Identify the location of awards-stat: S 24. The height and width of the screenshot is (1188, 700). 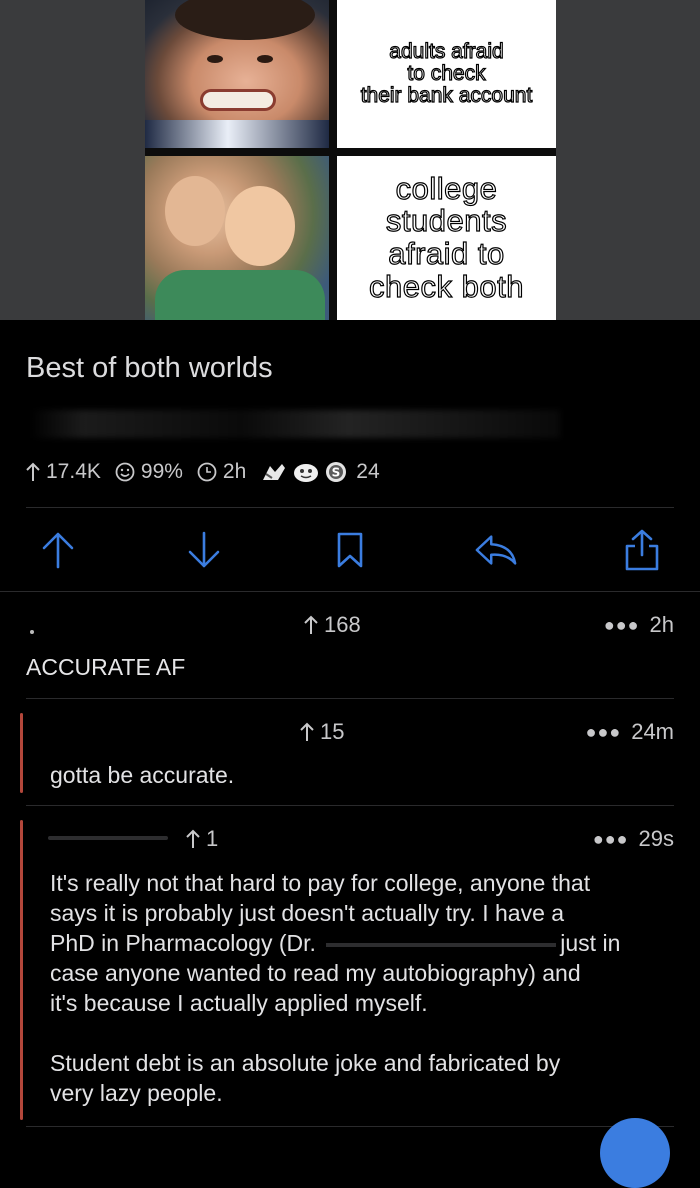
(320, 472).